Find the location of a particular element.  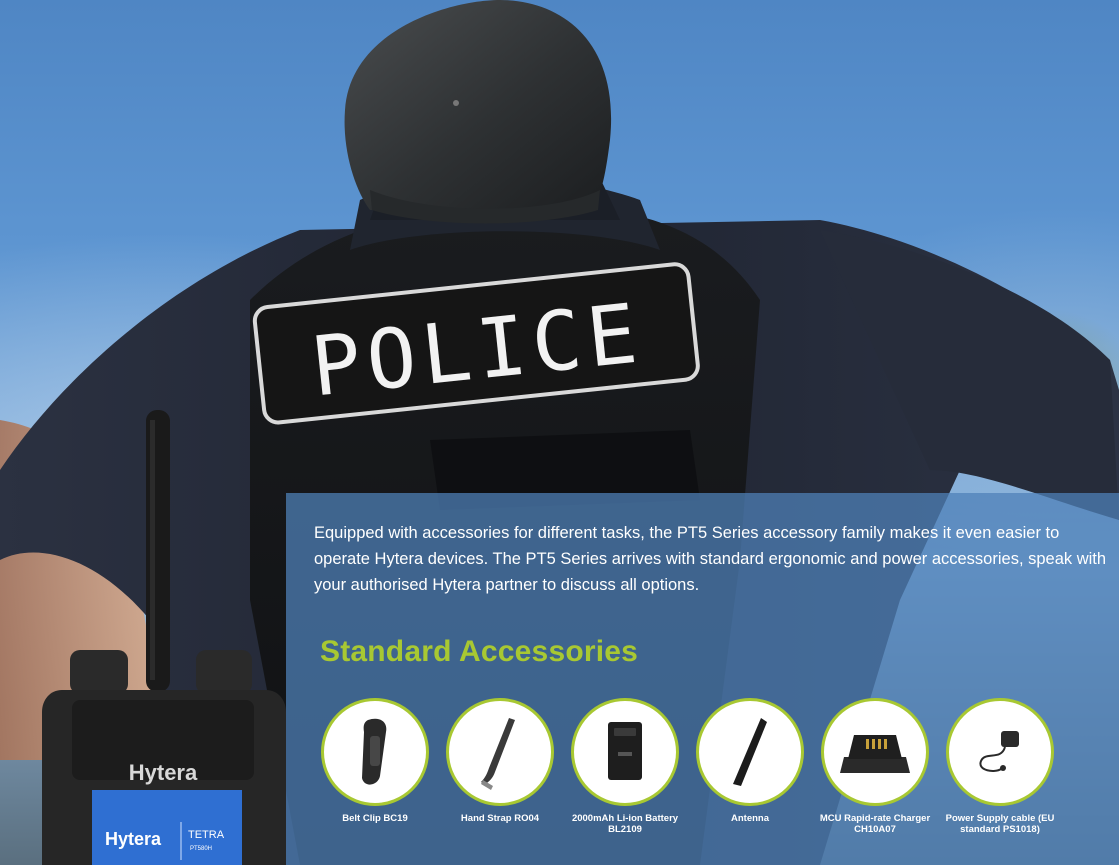

charger-icon is located at coordinates (875, 752).